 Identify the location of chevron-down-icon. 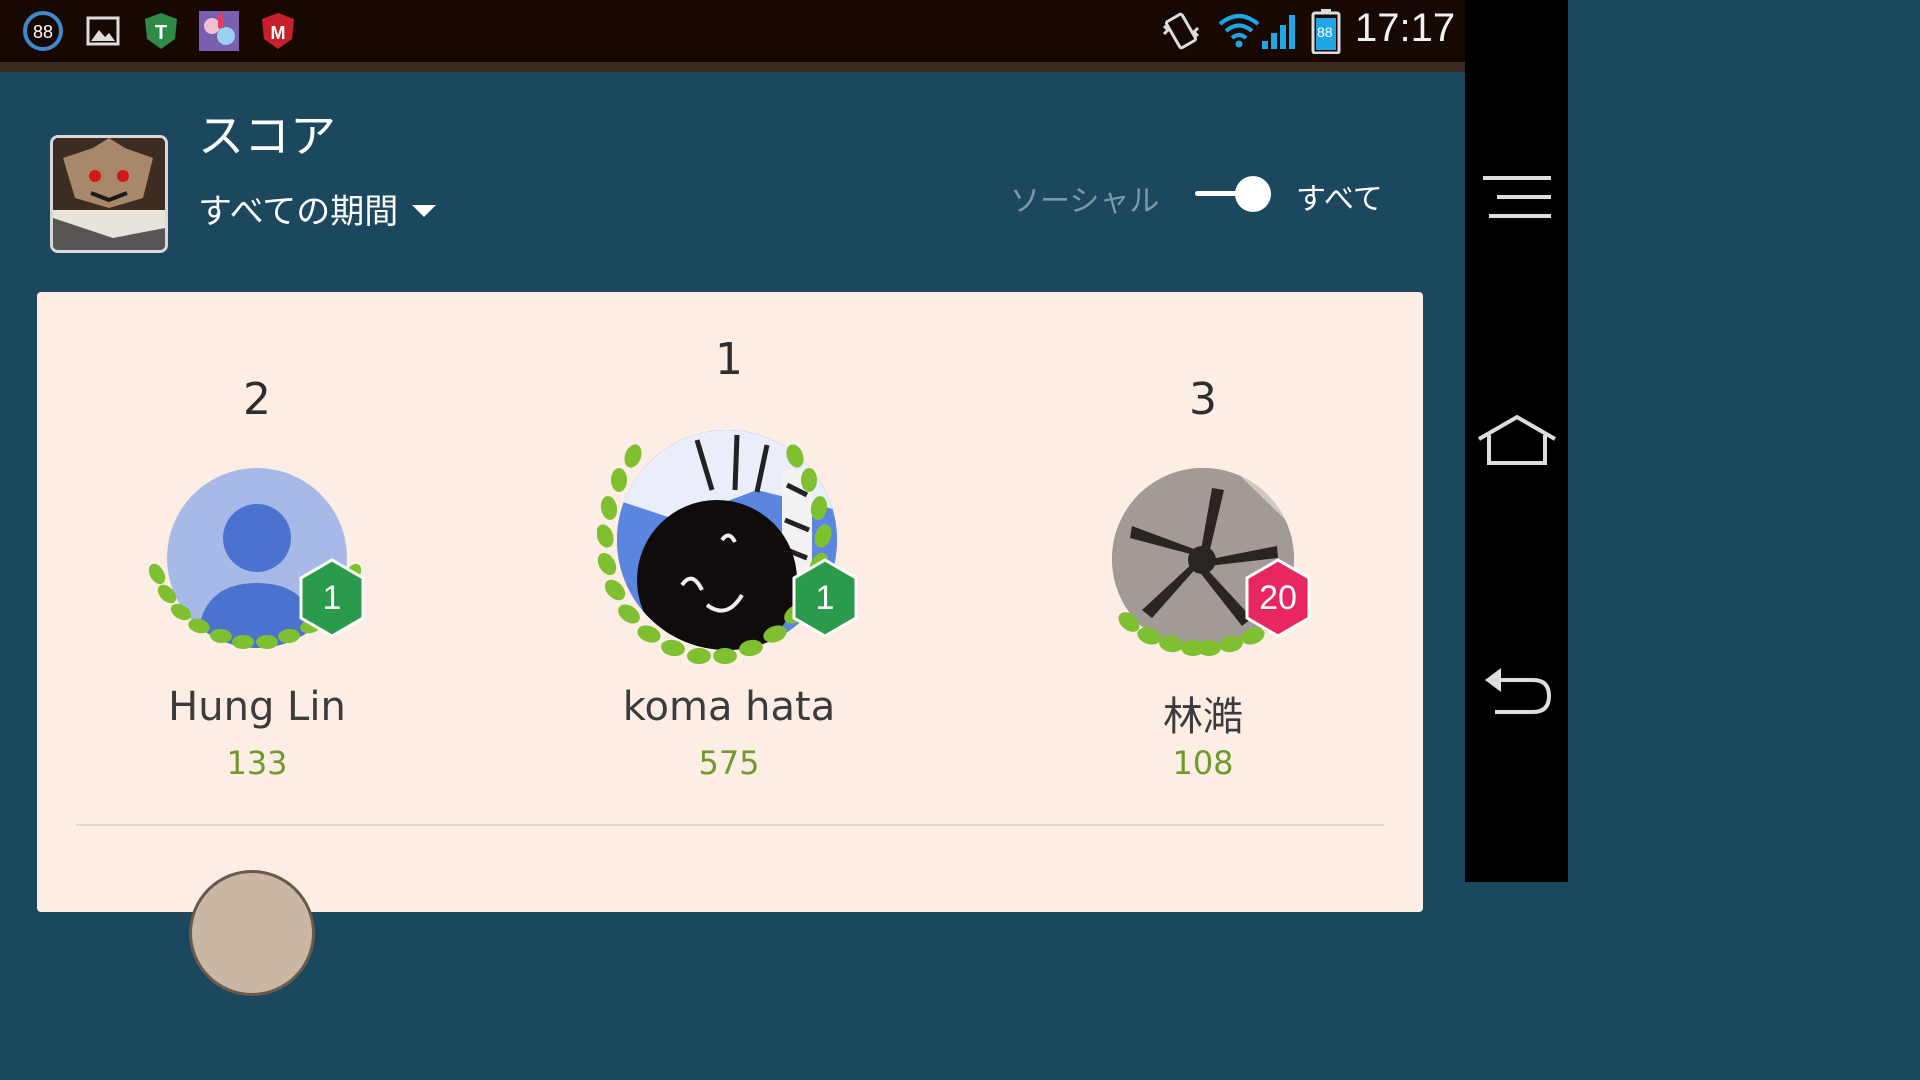
(424, 210).